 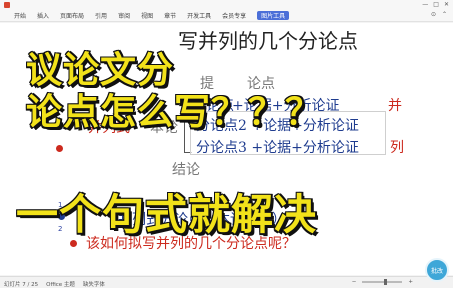 What do you see at coordinates (199, 15) in the screenshot?
I see `menu-dev-tools: 开发工具` at bounding box center [199, 15].